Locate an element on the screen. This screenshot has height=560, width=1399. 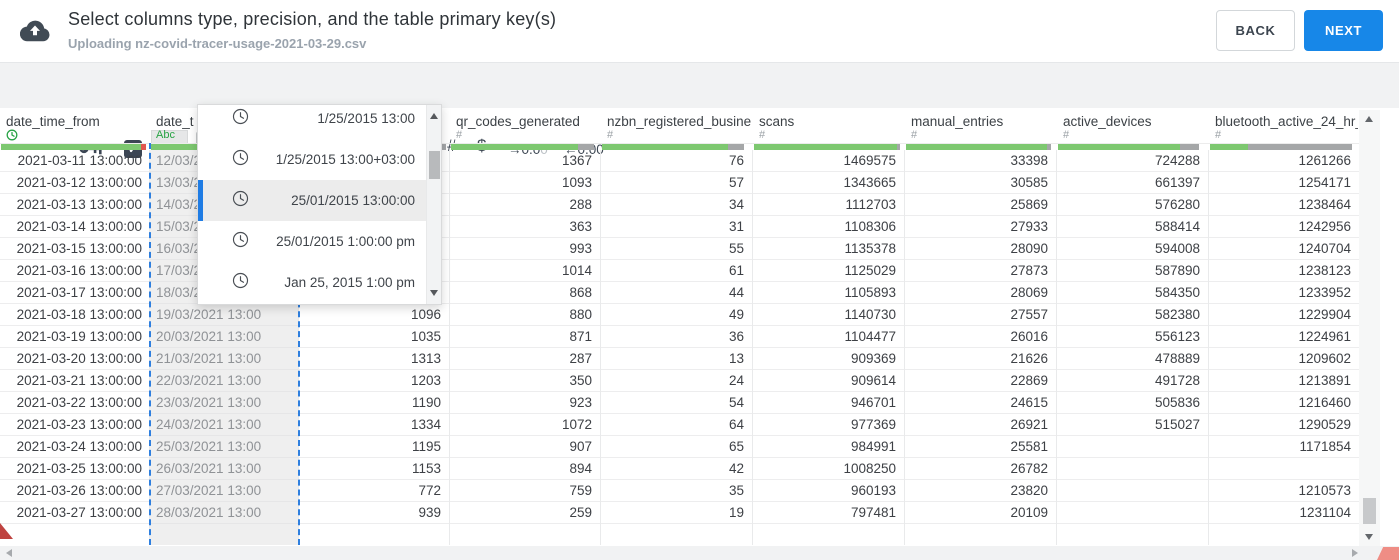
table-cell: 946701 is located at coordinates (828, 403).